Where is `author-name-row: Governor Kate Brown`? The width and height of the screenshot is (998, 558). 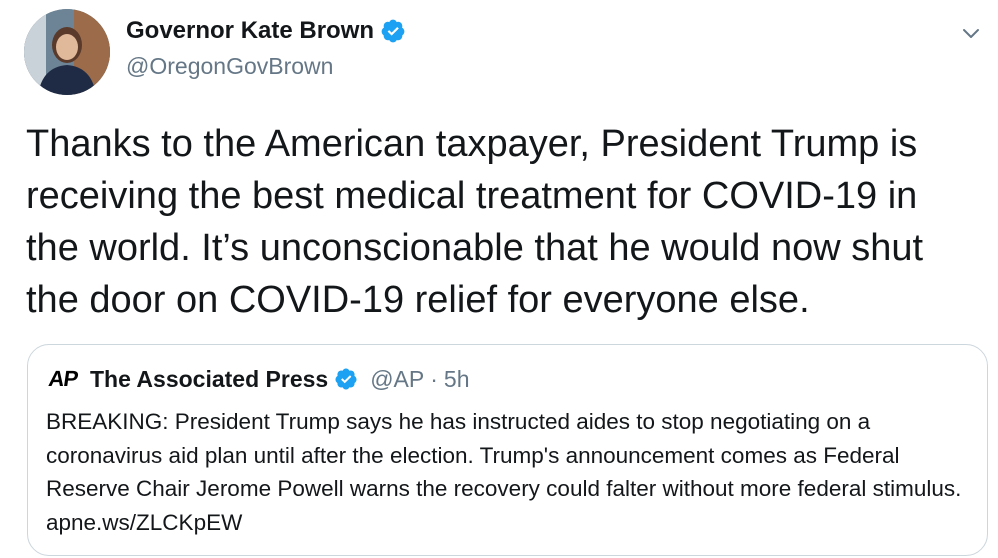 author-name-row: Governor Kate Brown is located at coordinates (266, 31).